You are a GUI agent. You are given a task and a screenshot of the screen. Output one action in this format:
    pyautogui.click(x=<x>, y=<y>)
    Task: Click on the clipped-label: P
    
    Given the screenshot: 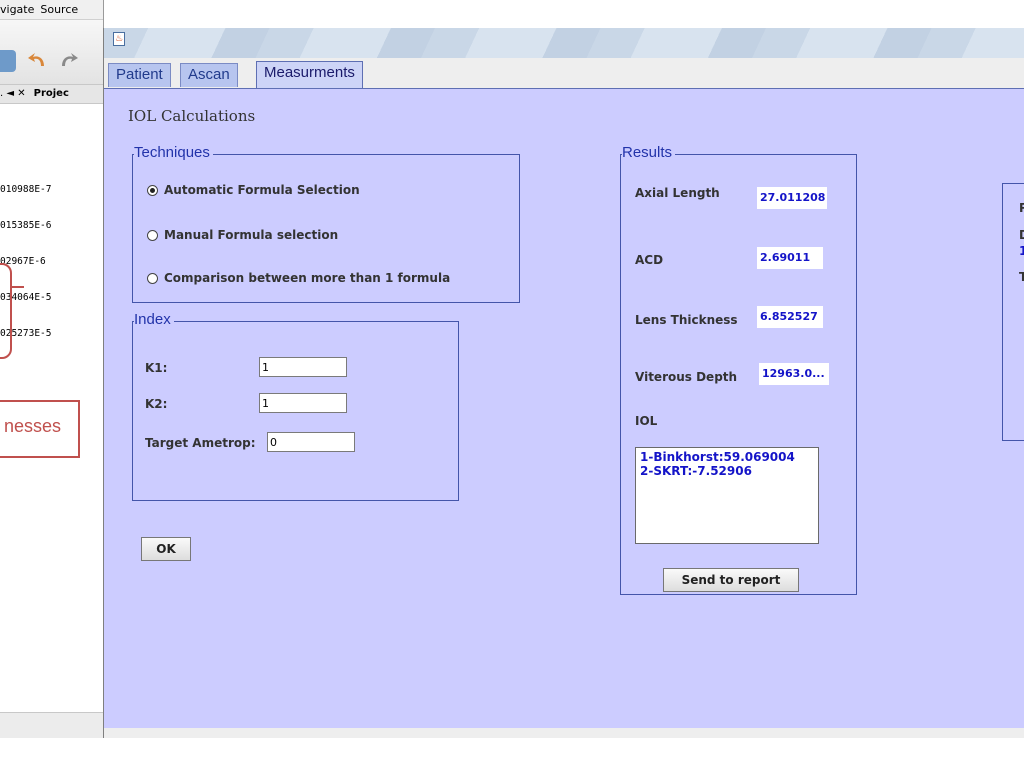 What is the action you would take?
    pyautogui.click(x=1021, y=208)
    